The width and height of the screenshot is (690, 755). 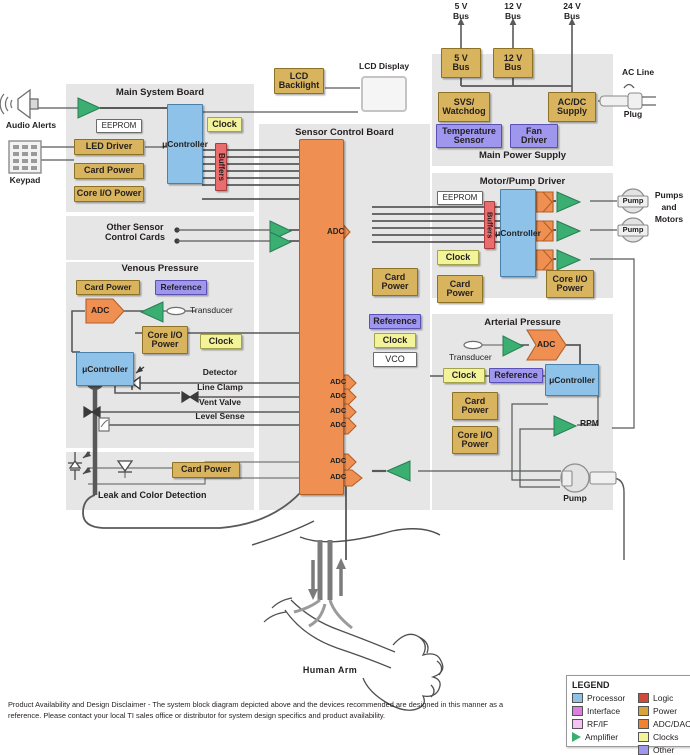 I want to click on leak-led-symbol, so click(x=79, y=465).